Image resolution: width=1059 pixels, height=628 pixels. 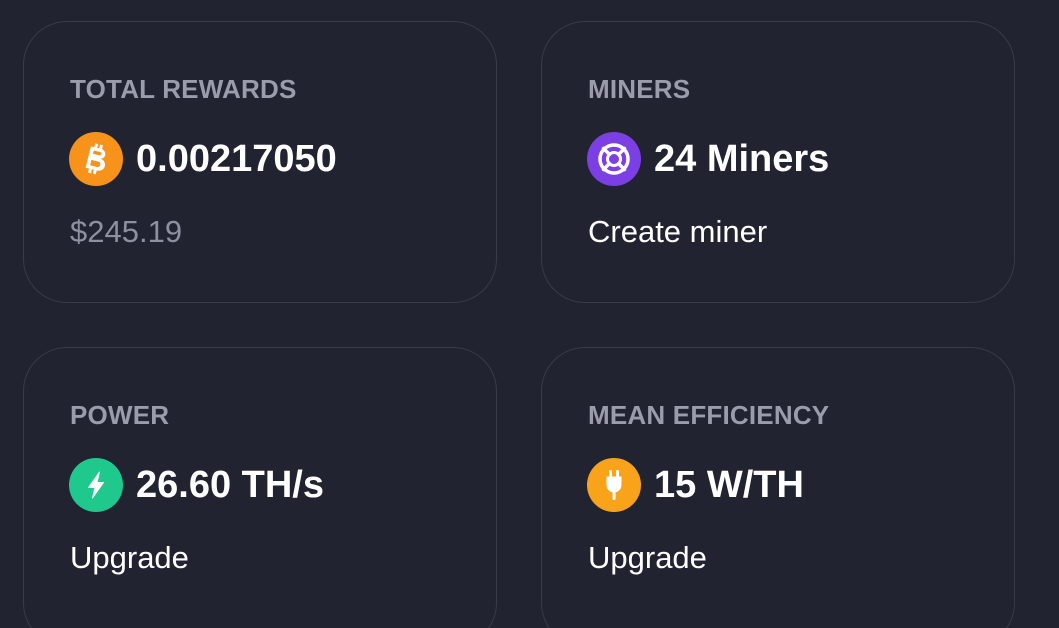 I want to click on card-value-row: 0.00217050, so click(x=203, y=159).